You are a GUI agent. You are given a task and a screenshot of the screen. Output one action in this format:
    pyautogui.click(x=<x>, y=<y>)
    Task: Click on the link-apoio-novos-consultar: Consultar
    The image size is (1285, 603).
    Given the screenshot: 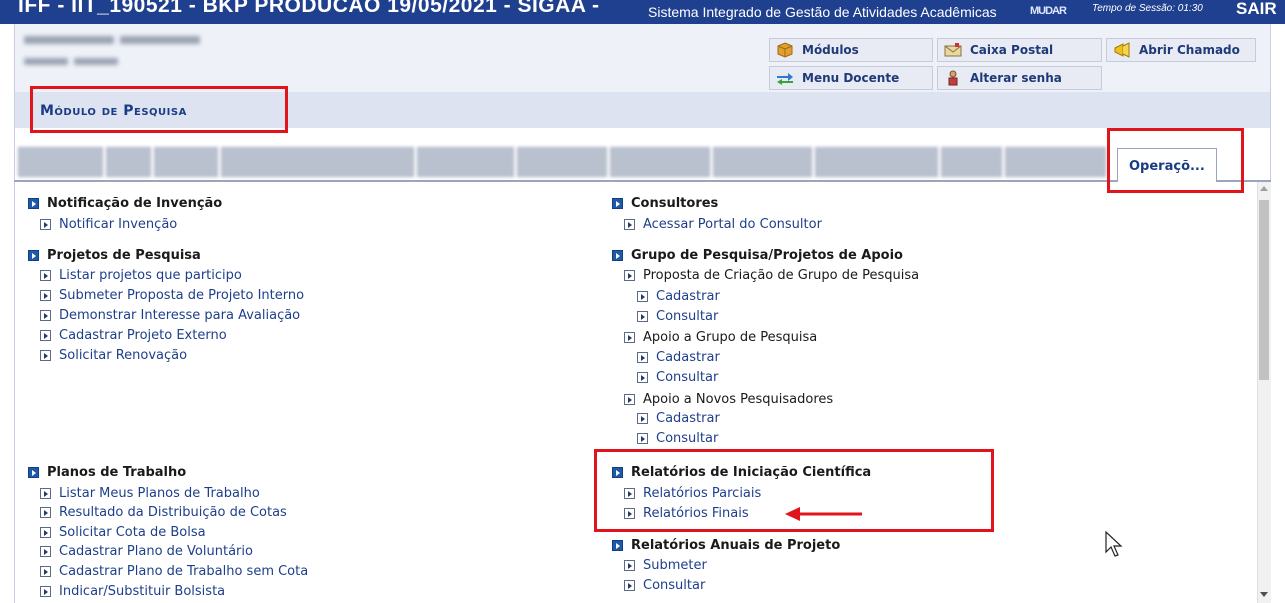 What is the action you would take?
    pyautogui.click(x=677, y=438)
    